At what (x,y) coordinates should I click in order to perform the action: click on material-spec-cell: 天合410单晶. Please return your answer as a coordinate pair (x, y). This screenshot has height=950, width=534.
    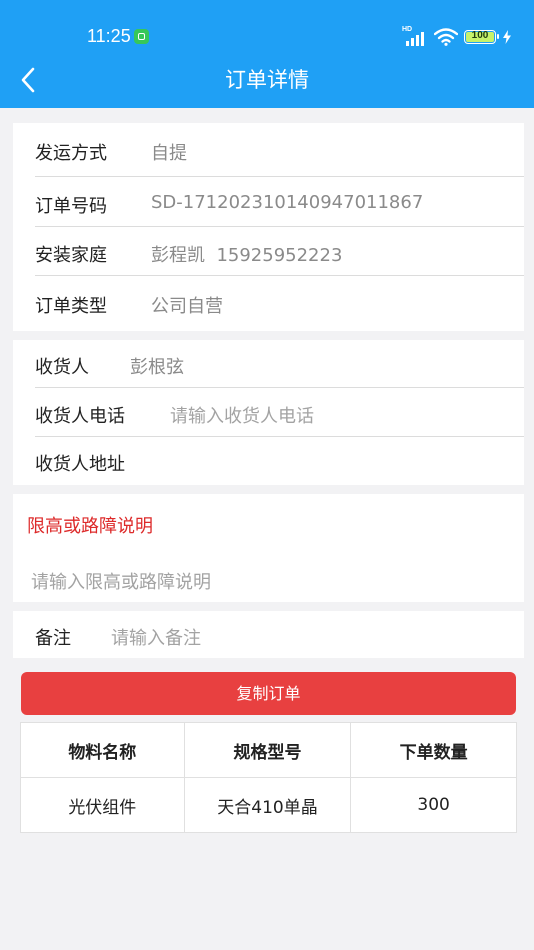
    Looking at the image, I should click on (267, 805).